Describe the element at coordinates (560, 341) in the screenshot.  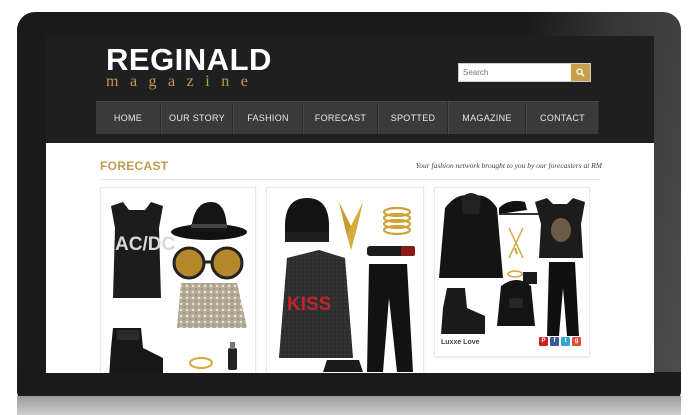
I see `share-icons: P f t g` at that location.